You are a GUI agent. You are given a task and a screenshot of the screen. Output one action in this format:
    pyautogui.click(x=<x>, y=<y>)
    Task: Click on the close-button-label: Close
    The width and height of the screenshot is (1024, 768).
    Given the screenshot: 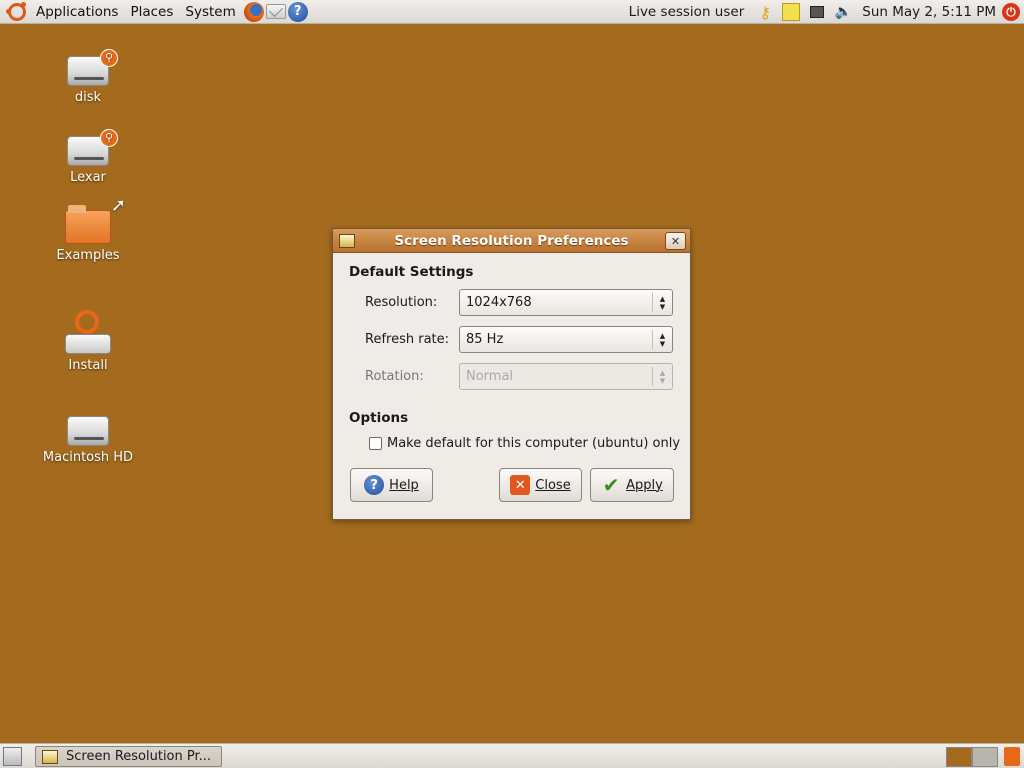 What is the action you would take?
    pyautogui.click(x=553, y=485)
    